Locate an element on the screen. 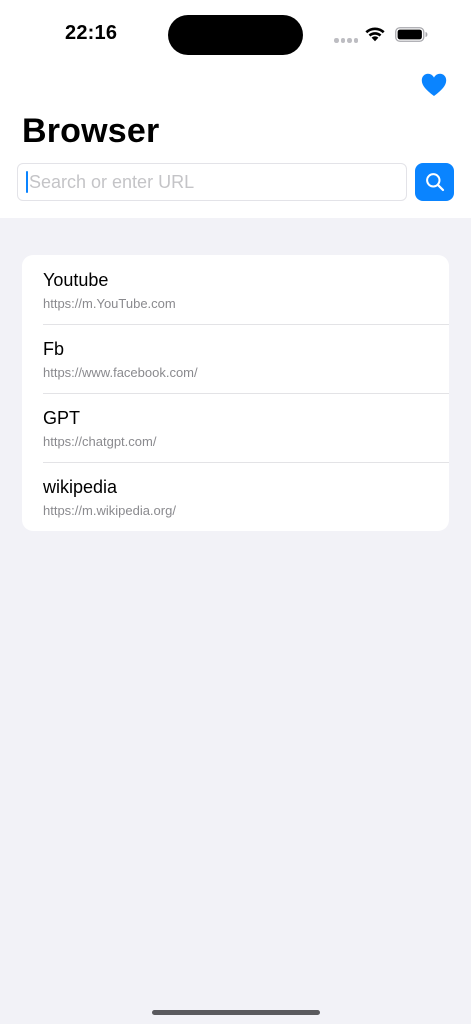 This screenshot has height=1024, width=471. list-item: Youtube https://m.YouTube.com is located at coordinates (235, 289).